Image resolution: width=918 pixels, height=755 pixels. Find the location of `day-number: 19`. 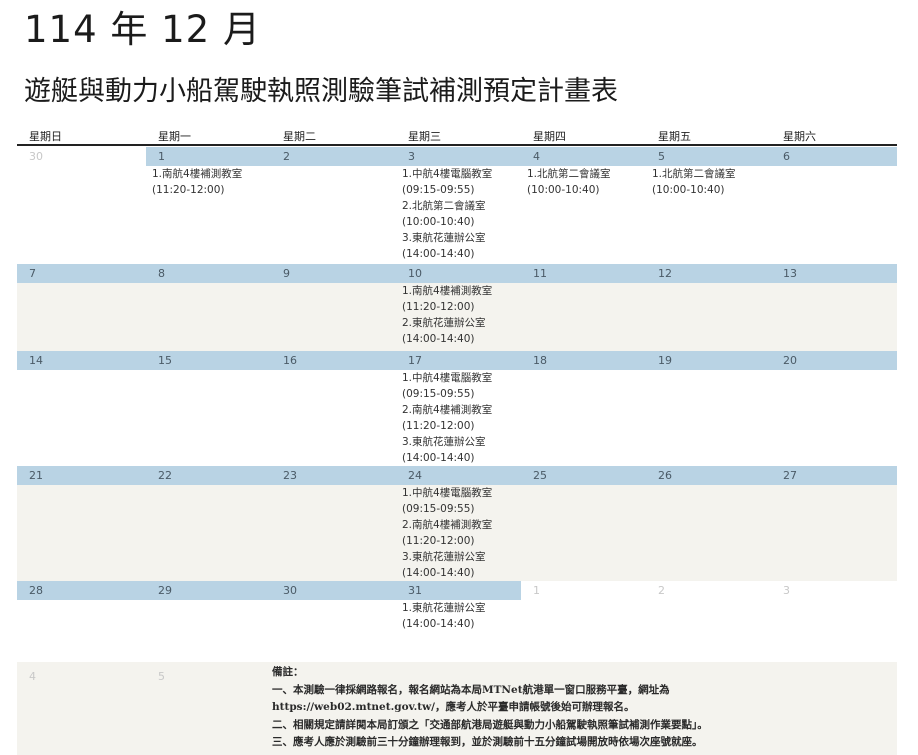

day-number: 19 is located at coordinates (708, 360).